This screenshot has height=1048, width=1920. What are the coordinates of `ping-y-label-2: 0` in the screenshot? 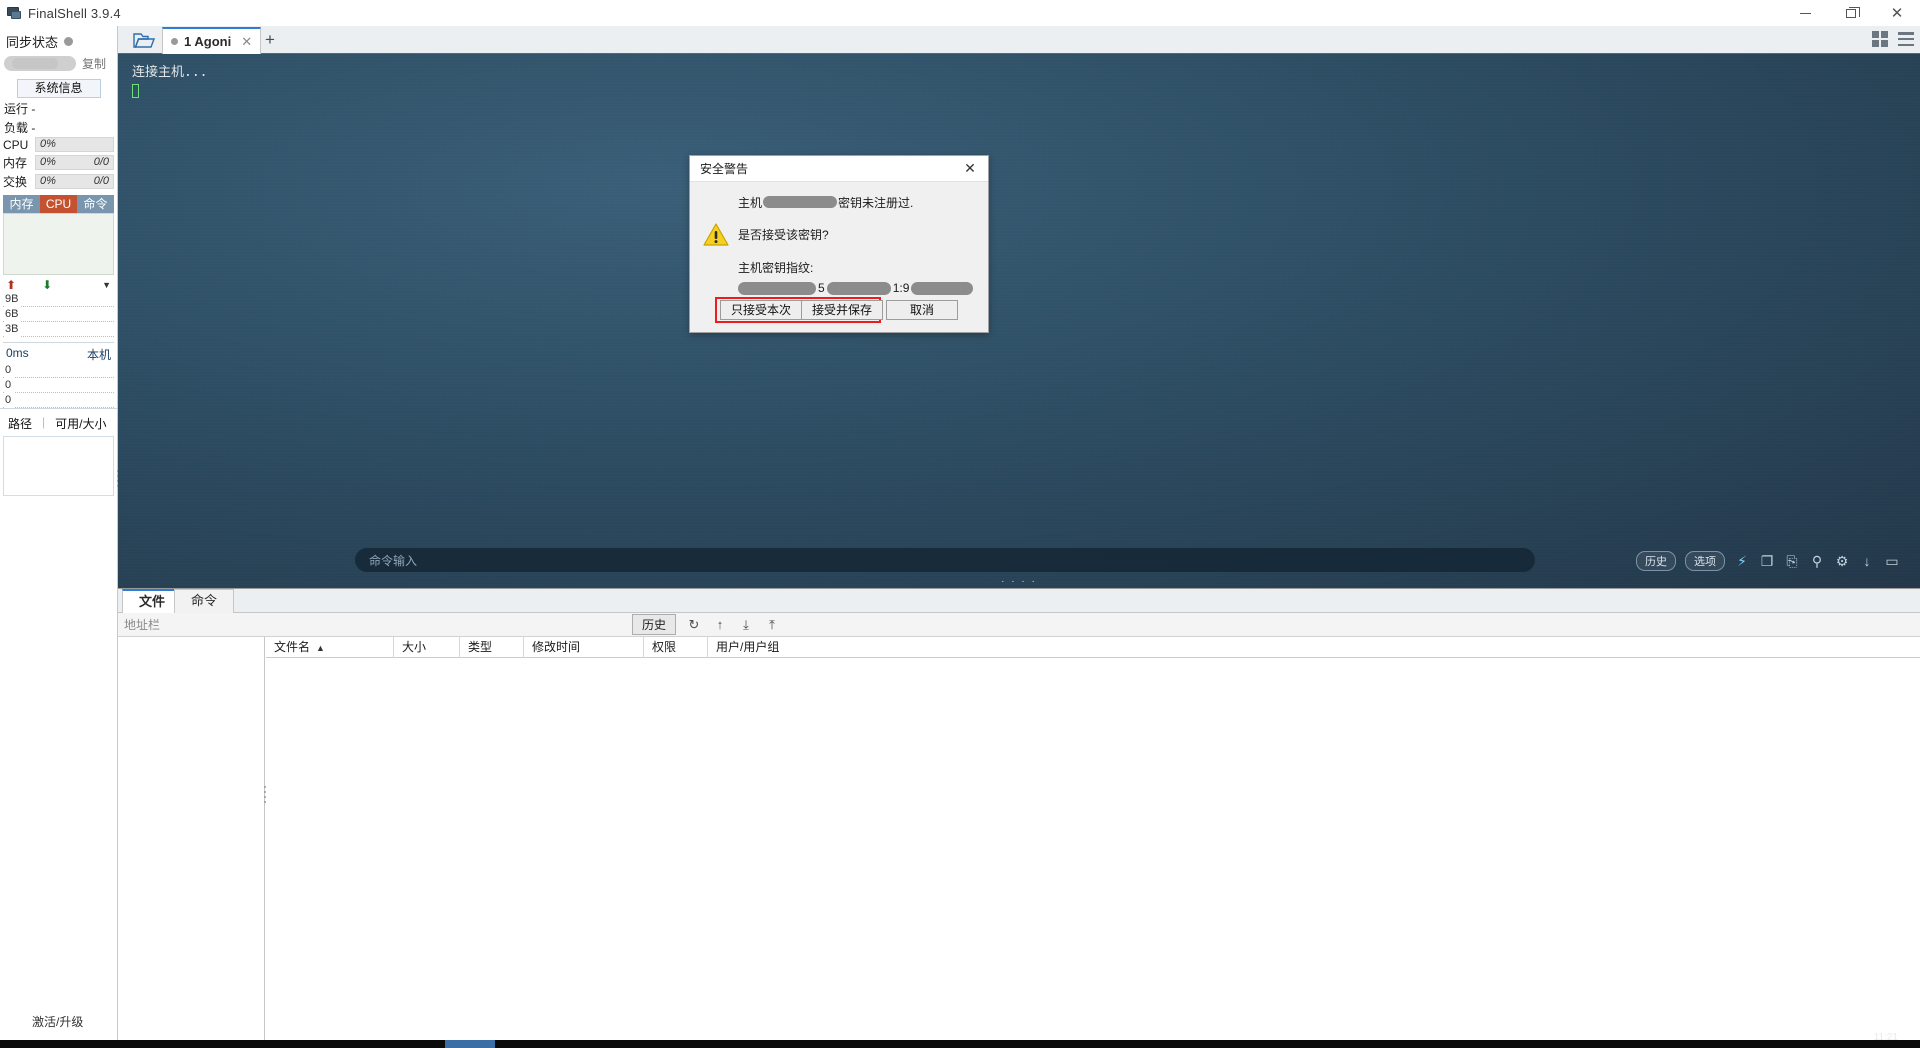 It's located at (10, 385).